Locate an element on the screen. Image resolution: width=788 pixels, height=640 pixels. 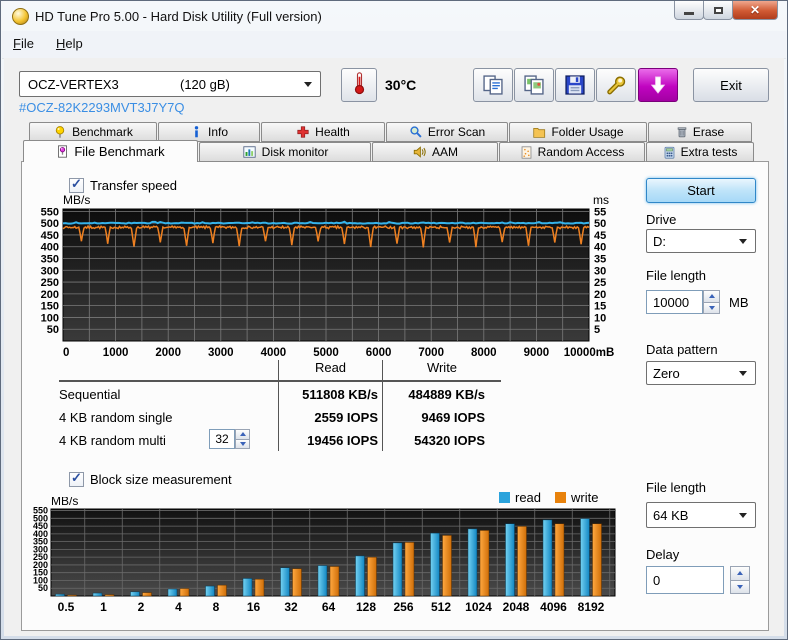
svg-text: 64 is located at coordinates (329, 607).